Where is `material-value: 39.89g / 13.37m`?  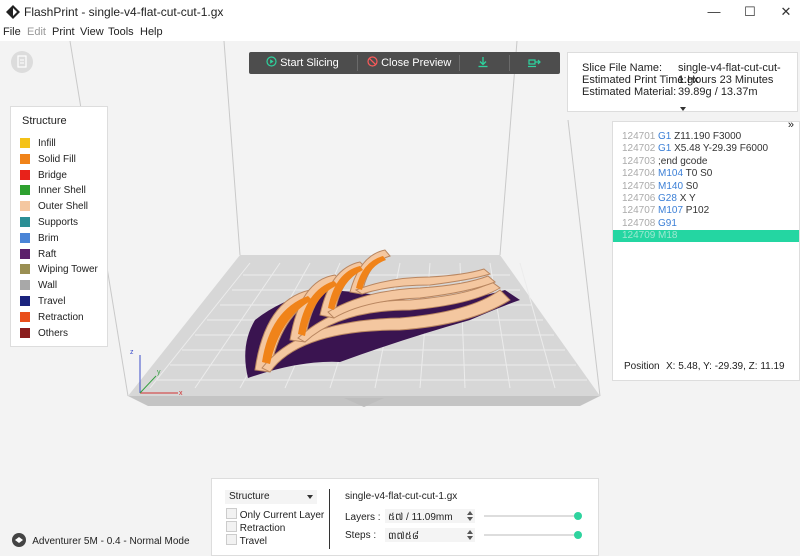 material-value: 39.89g / 13.37m is located at coordinates (718, 92).